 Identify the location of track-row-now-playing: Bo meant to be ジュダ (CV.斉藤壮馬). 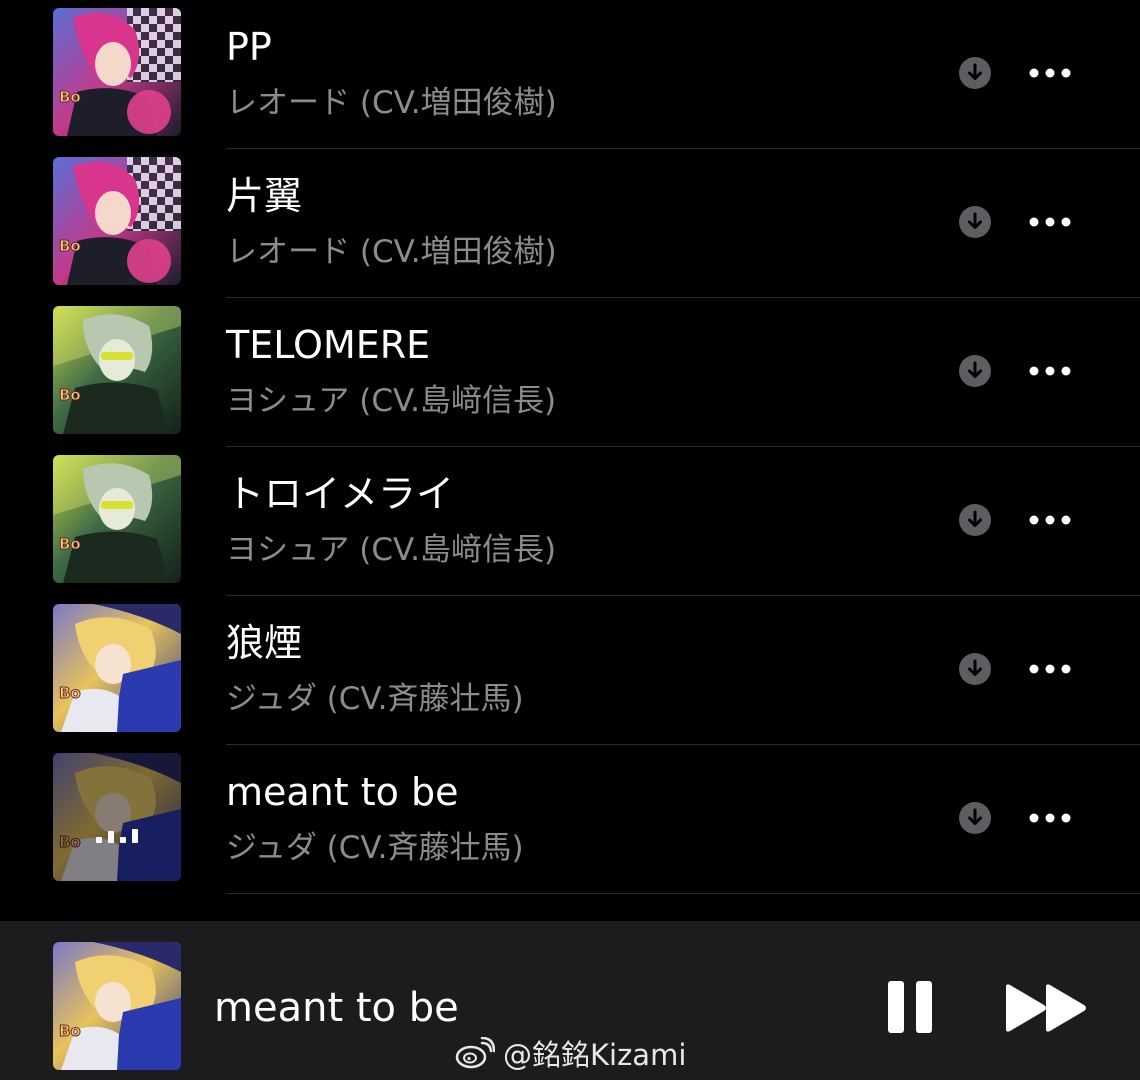
(570, 819).